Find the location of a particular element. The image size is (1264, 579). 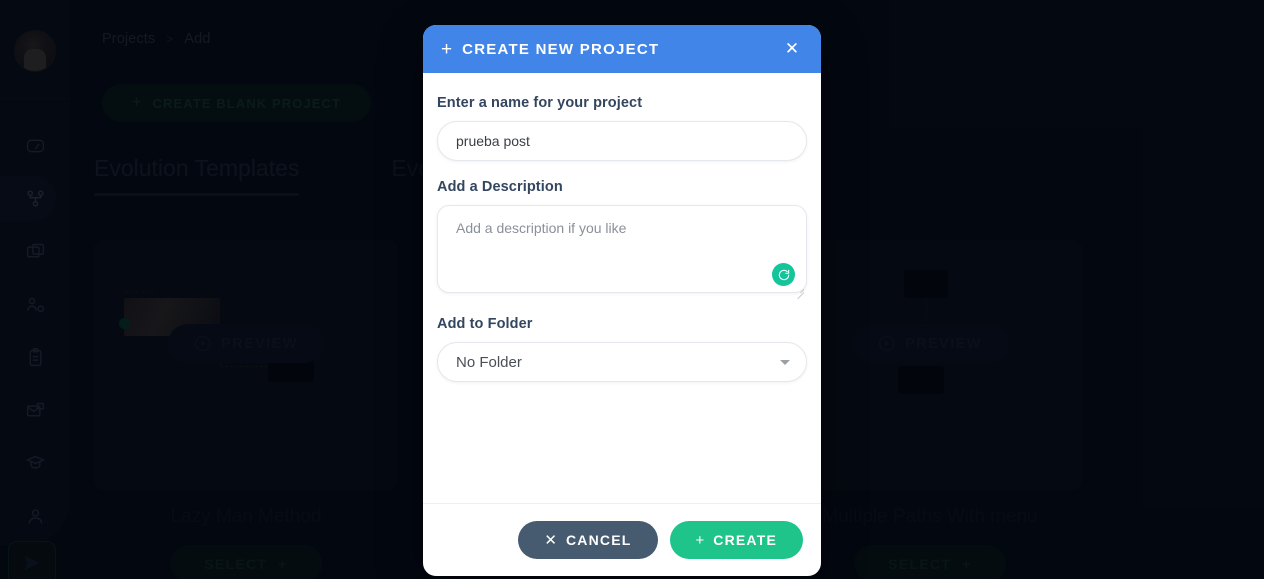

refresh-glyph is located at coordinates (783, 274).